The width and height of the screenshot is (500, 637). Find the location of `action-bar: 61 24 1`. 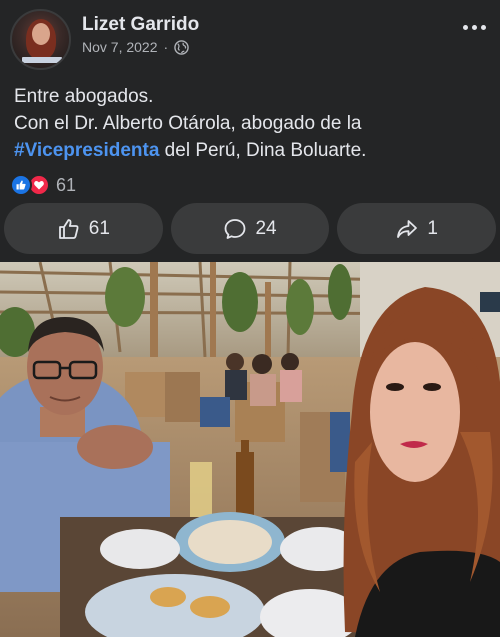

action-bar: 61 24 1 is located at coordinates (250, 228).